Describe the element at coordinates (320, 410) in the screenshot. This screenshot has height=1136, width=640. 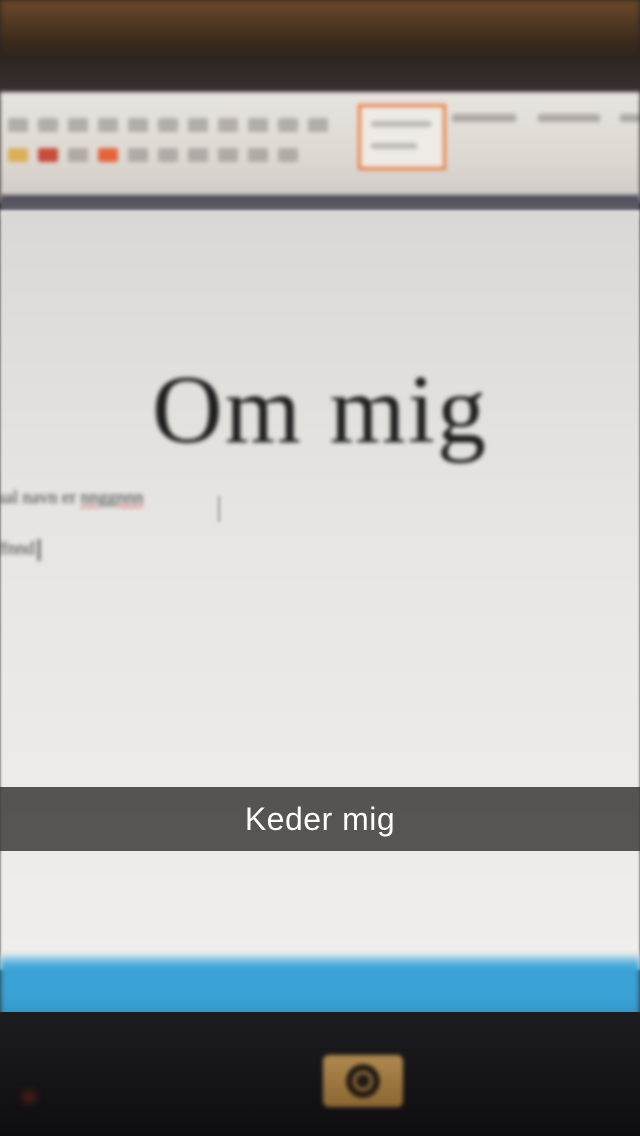
I see `document-heading: Om mig` at that location.